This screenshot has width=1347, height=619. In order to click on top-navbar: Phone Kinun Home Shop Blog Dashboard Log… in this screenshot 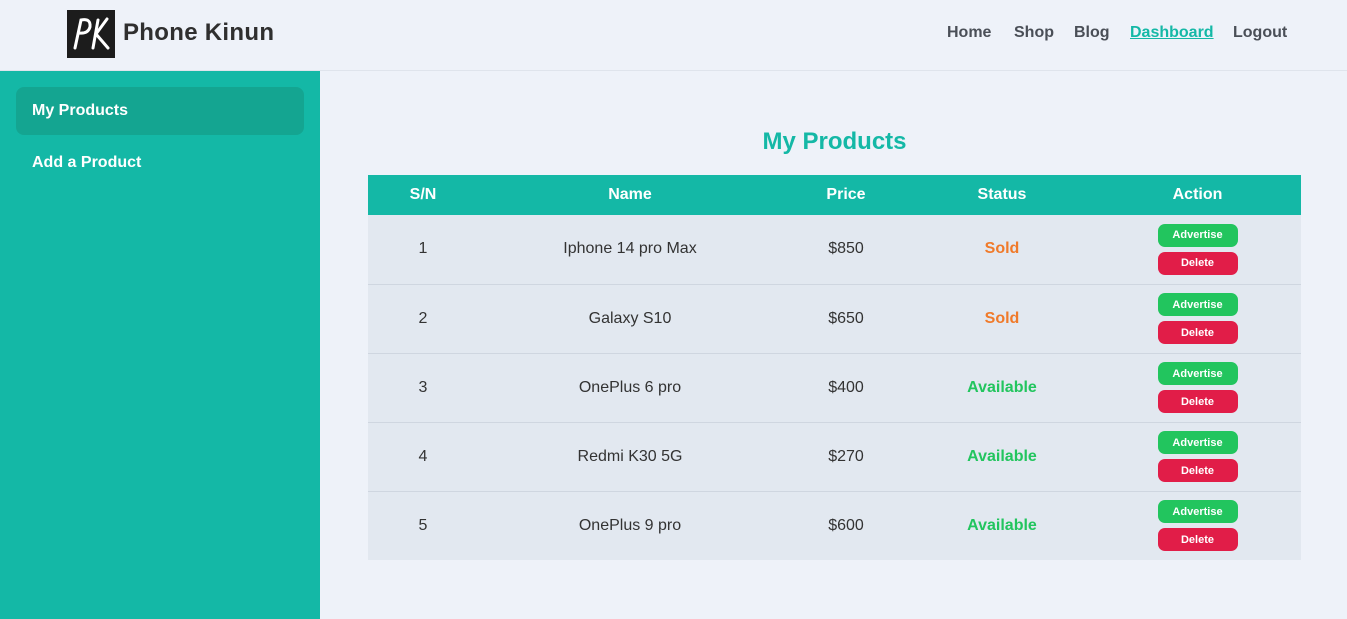, I will do `click(673, 35)`.